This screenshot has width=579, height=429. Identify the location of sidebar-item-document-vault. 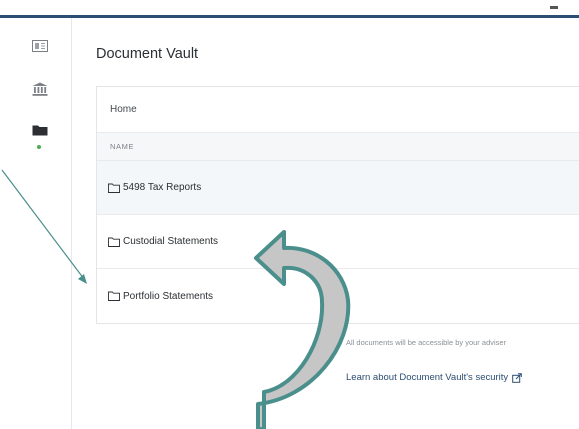
(40, 130).